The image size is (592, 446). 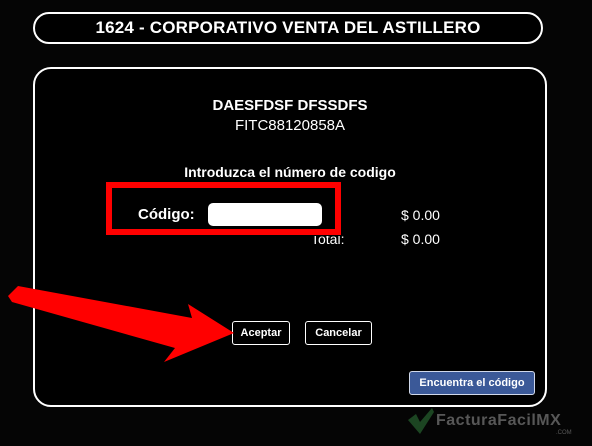 I want to click on checkmark-icon, so click(x=421, y=421).